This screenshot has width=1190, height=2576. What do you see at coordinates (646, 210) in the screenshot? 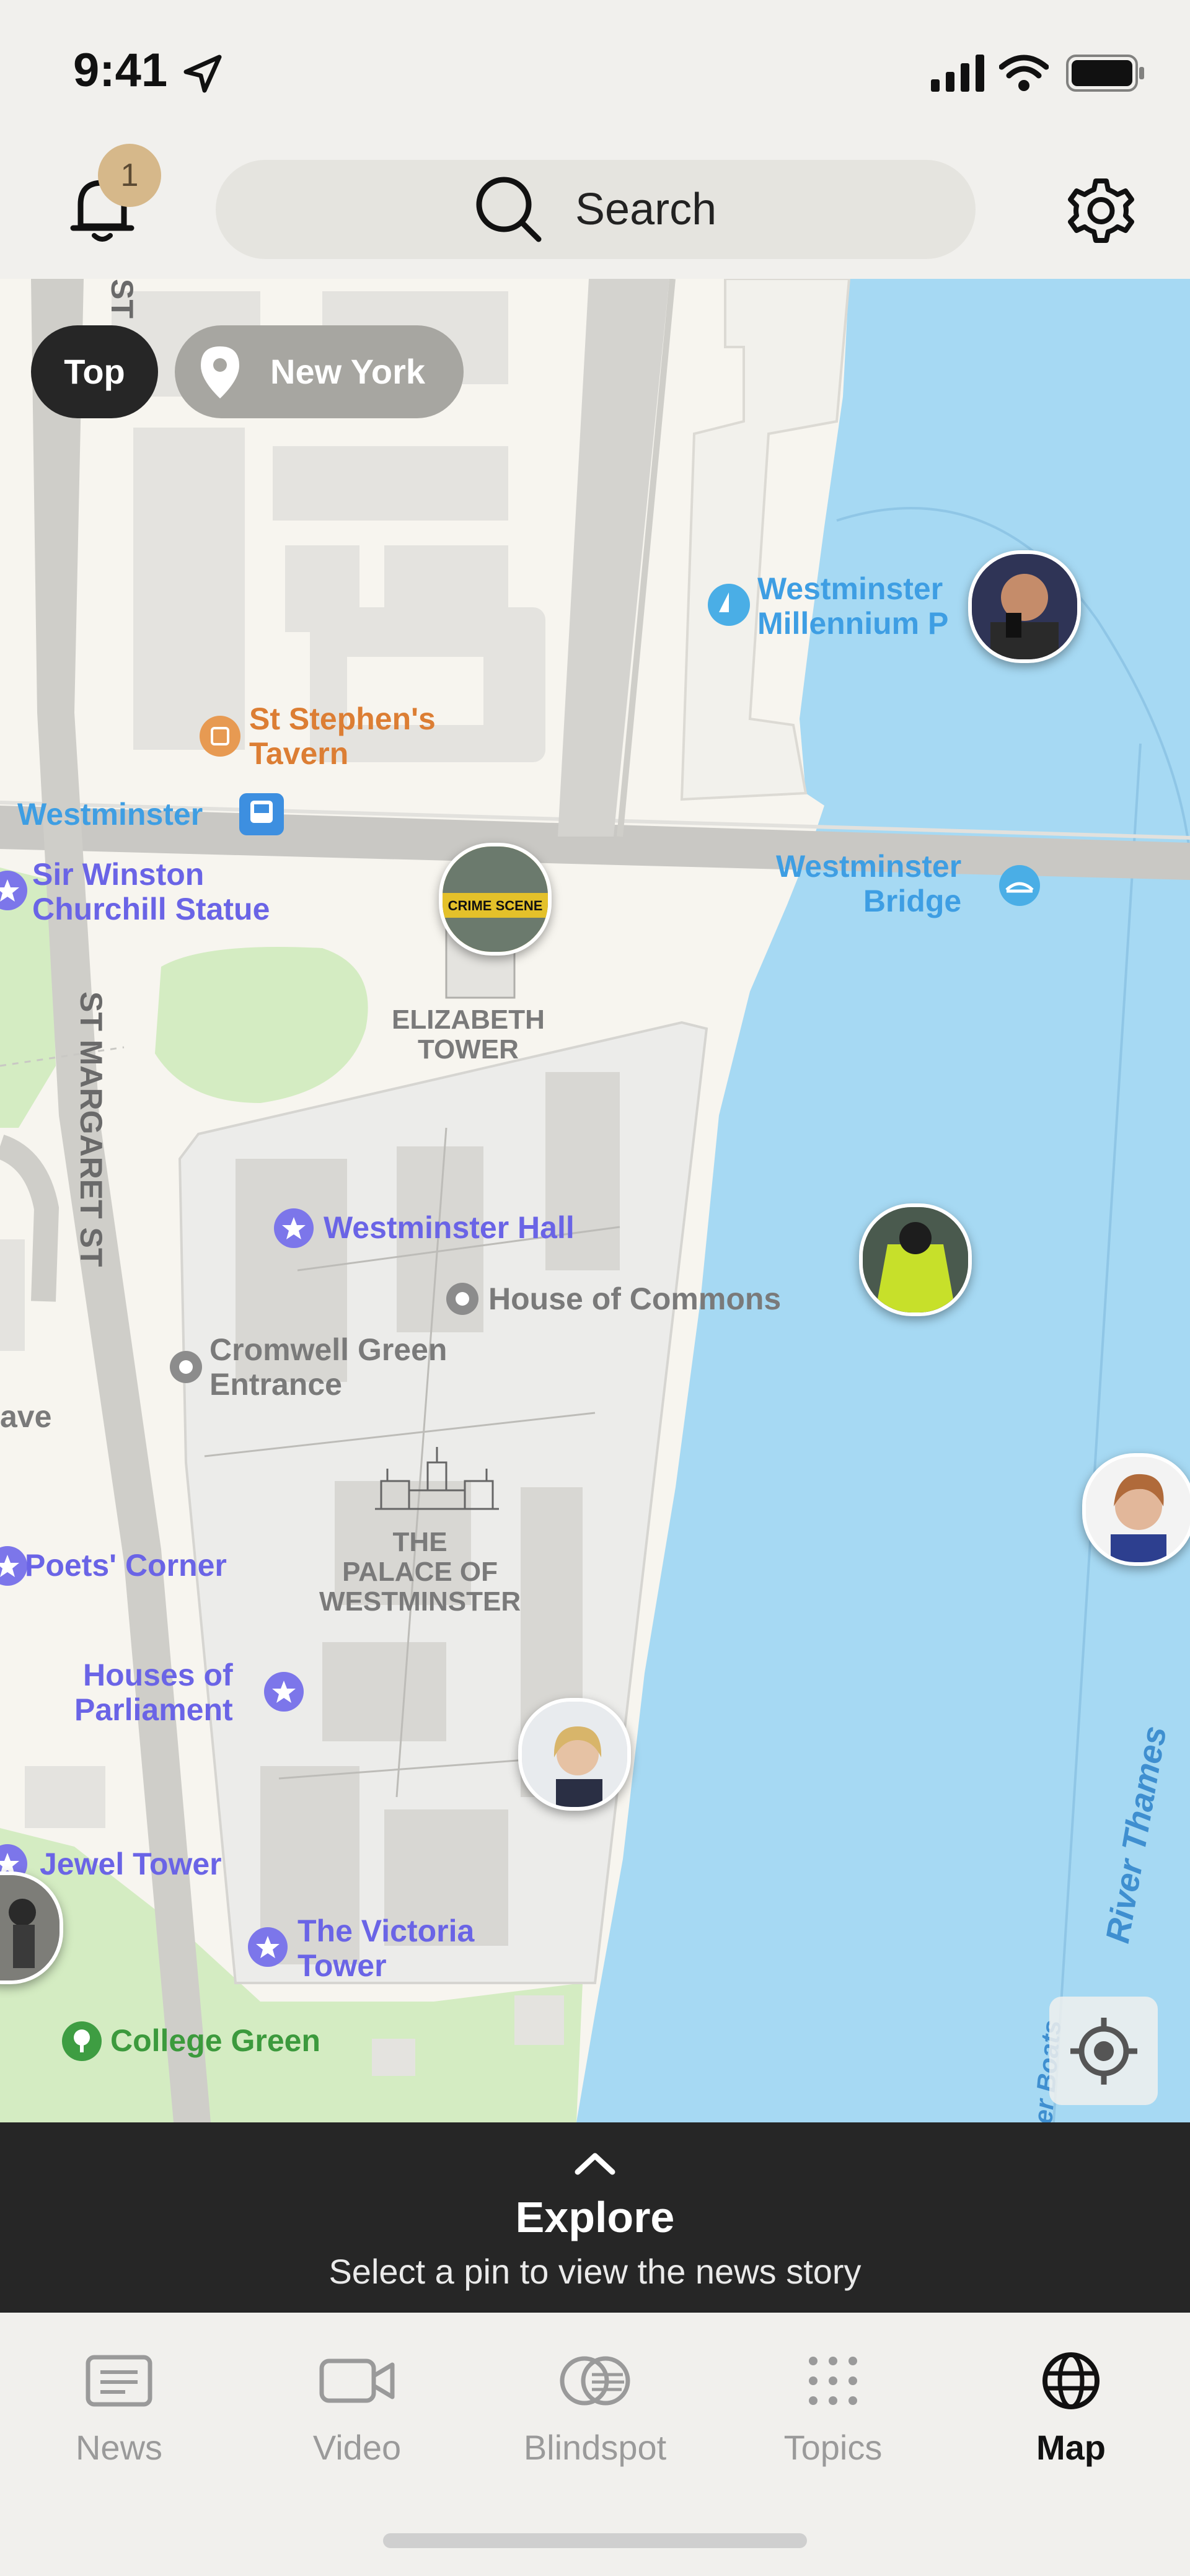
I see `search-placeholder: Search` at bounding box center [646, 210].